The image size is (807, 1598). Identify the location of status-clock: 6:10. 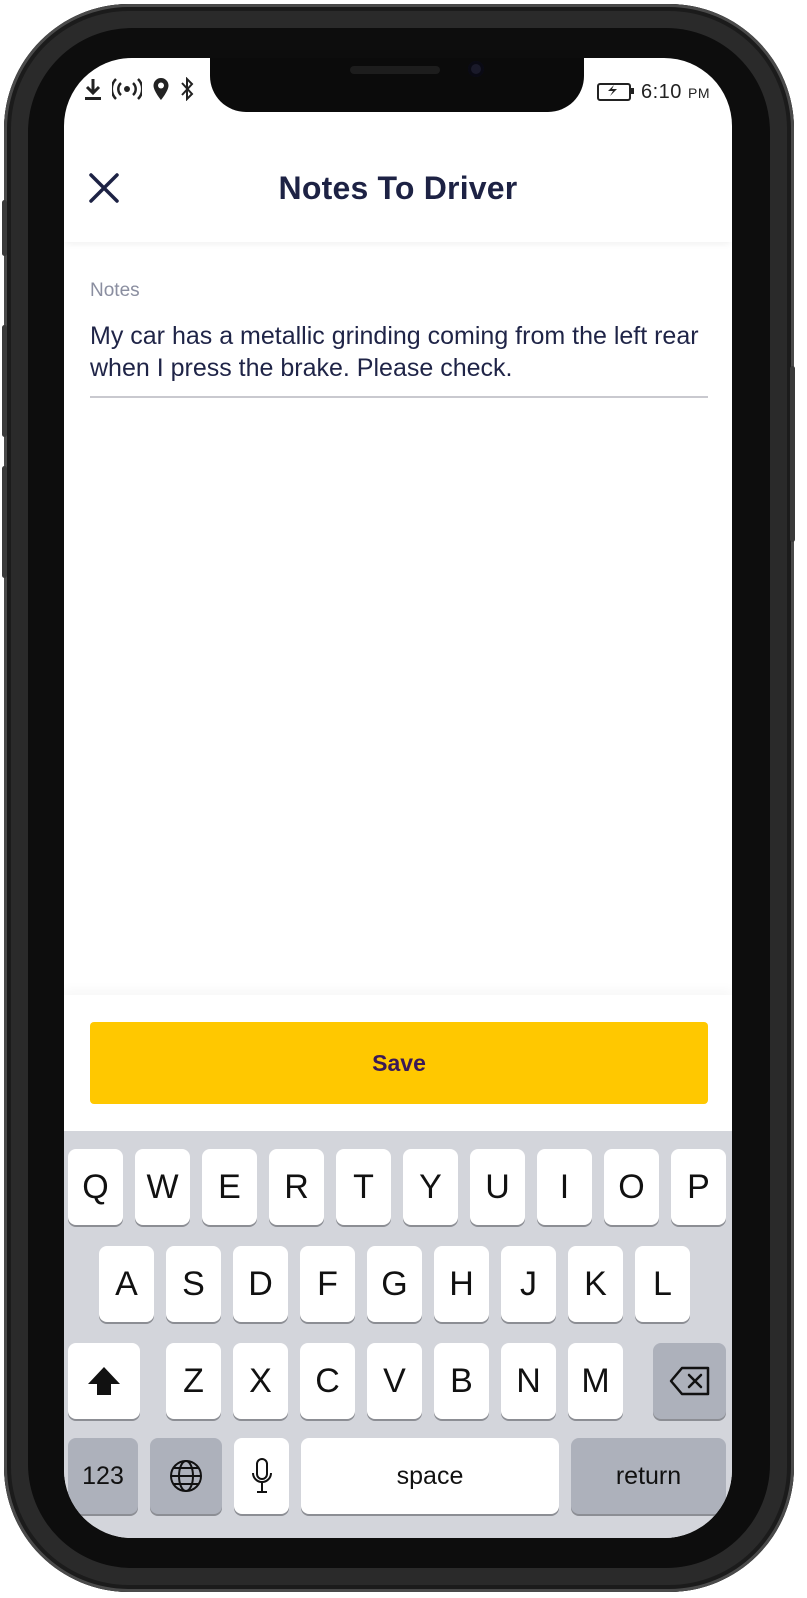
(661, 91).